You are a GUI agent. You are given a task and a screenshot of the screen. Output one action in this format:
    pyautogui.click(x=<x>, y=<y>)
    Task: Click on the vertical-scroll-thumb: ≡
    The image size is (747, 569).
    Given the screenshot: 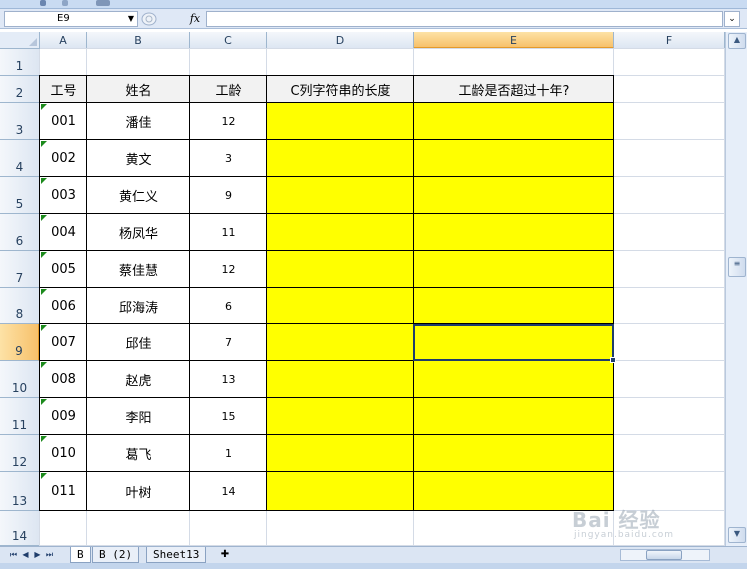 What is the action you would take?
    pyautogui.click(x=737, y=267)
    